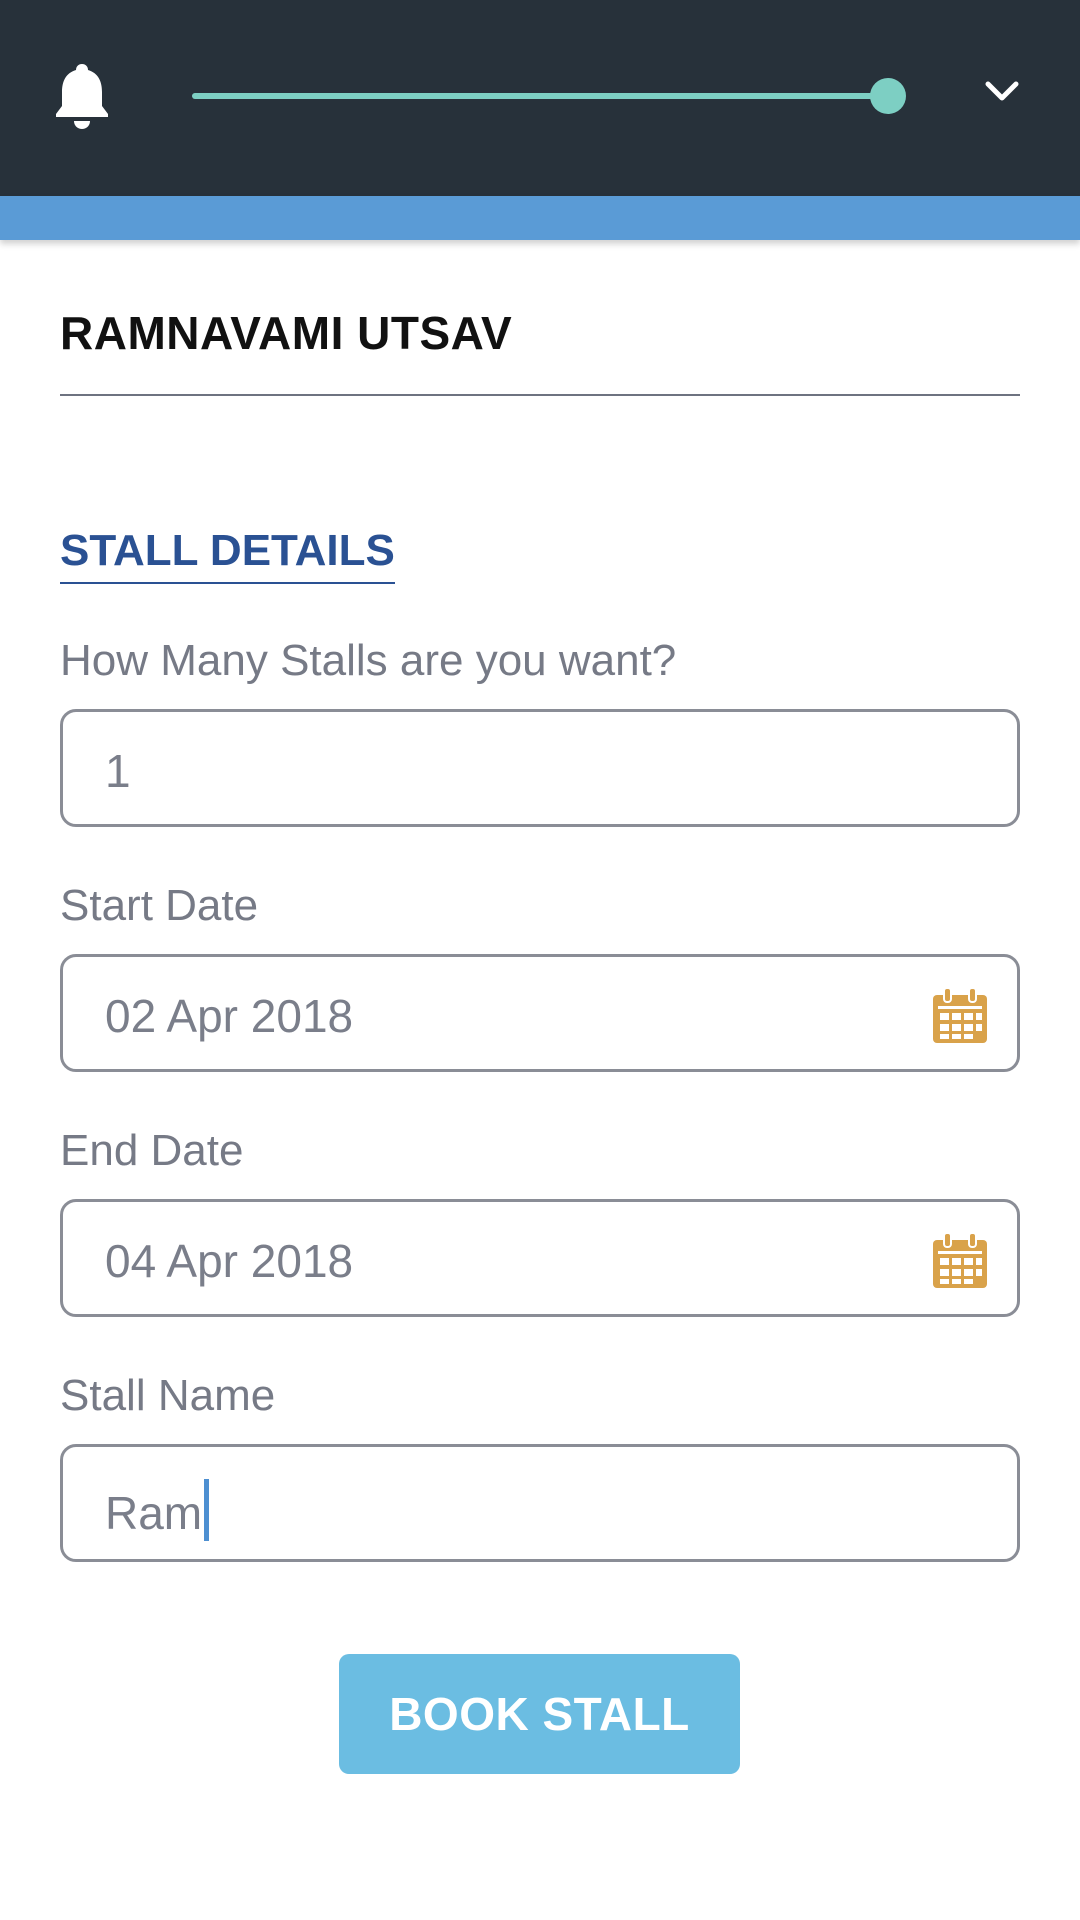  I want to click on stall-count-input: 1, so click(540, 768).